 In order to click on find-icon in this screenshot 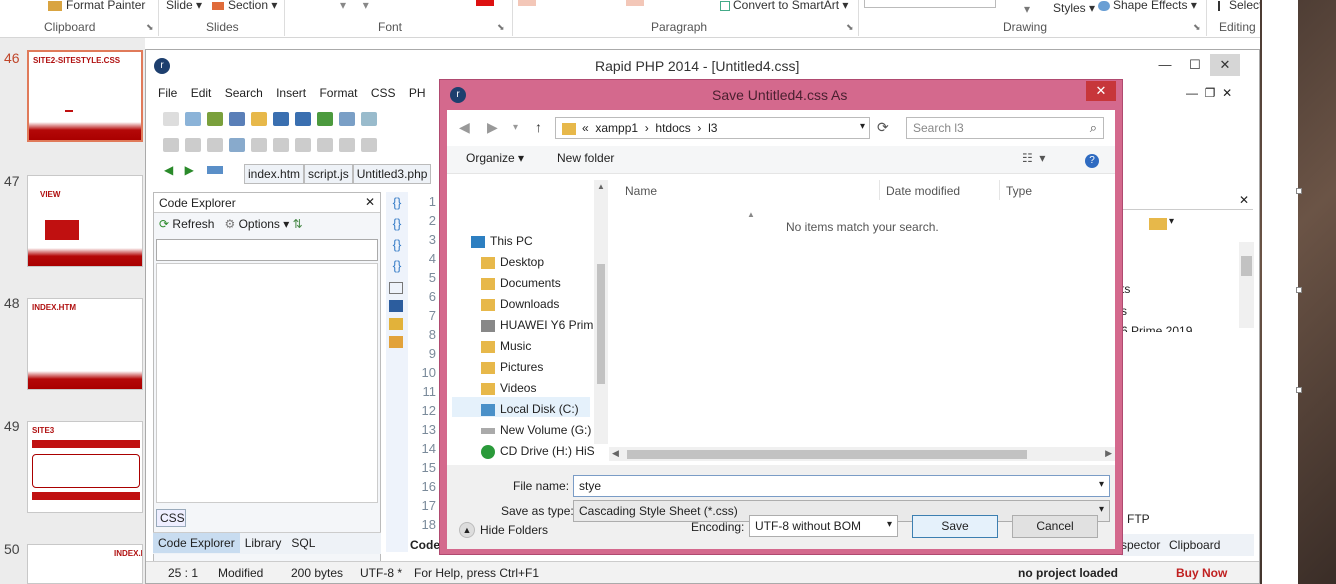, I will do `click(347, 119)`.